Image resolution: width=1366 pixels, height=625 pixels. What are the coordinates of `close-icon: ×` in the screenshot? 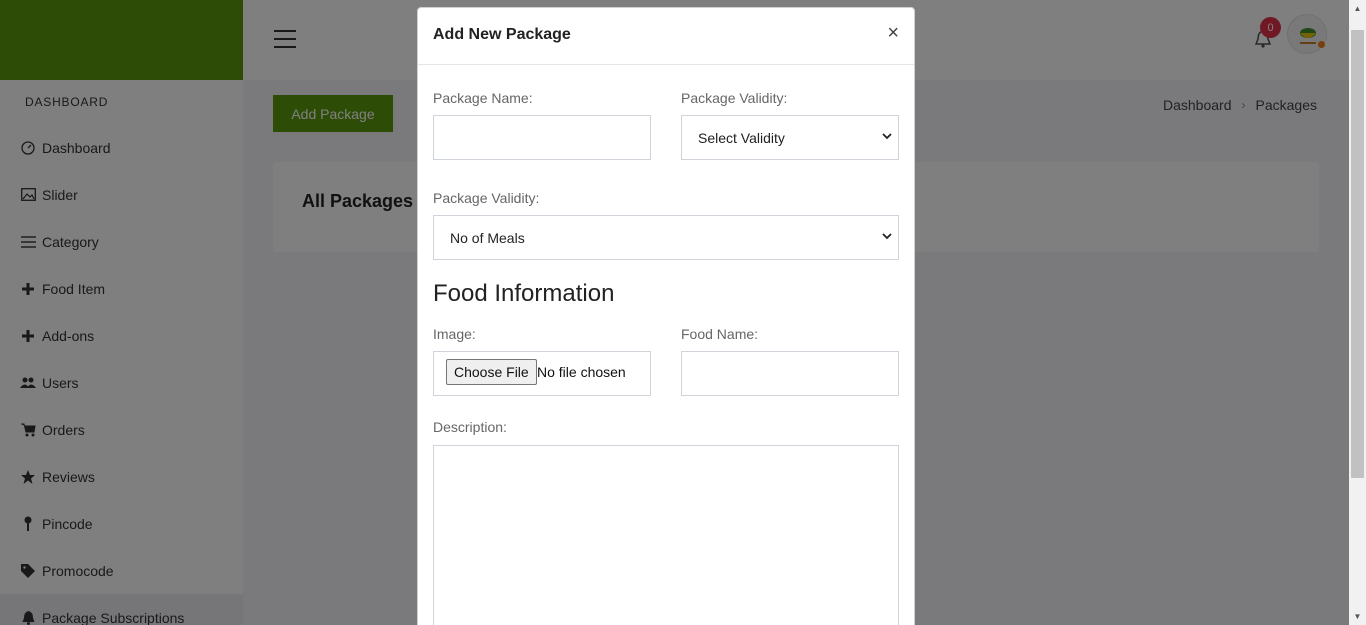 It's located at (893, 33).